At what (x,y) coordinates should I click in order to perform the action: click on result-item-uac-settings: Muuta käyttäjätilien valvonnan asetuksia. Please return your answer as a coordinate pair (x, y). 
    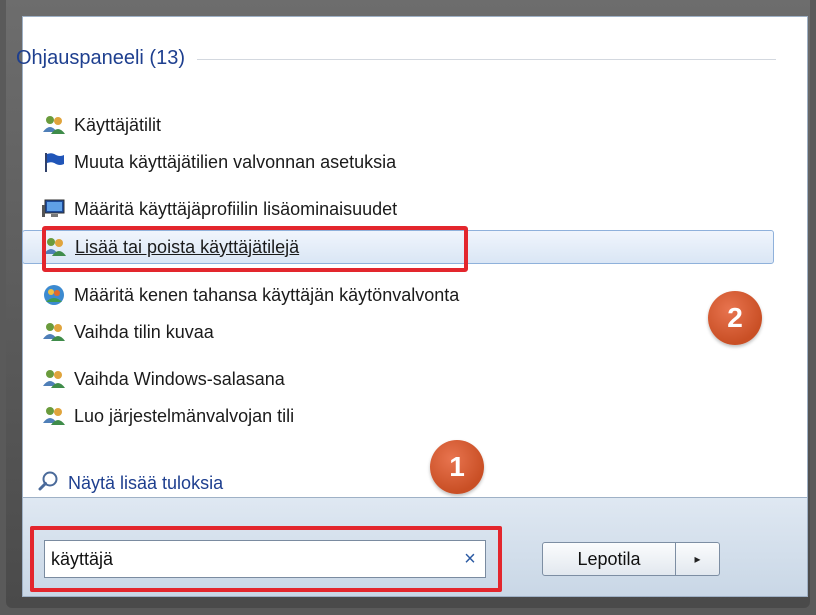
    Looking at the image, I should click on (398, 162).